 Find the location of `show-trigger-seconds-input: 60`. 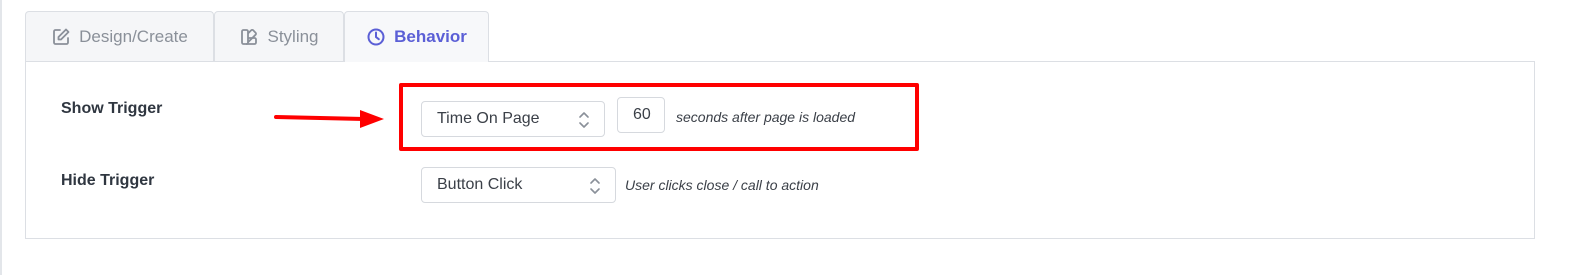

show-trigger-seconds-input: 60 is located at coordinates (641, 115).